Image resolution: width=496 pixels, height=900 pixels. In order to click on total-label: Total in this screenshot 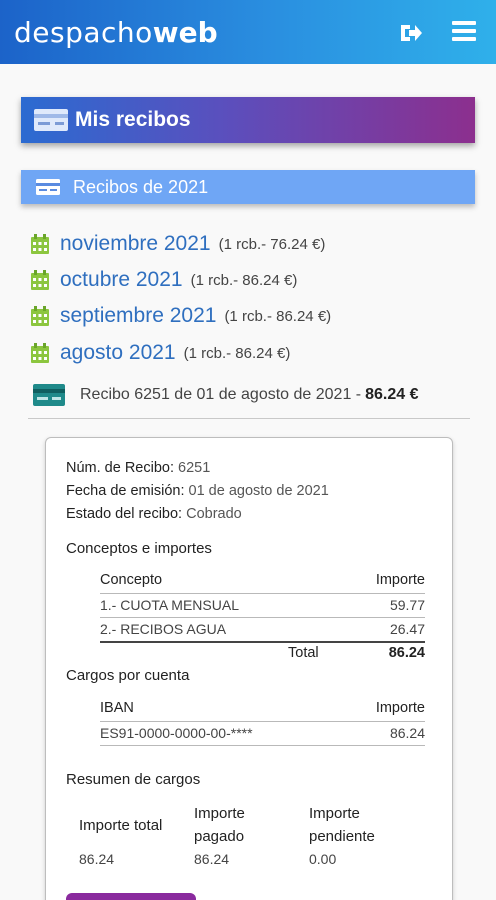, I will do `click(303, 653)`.